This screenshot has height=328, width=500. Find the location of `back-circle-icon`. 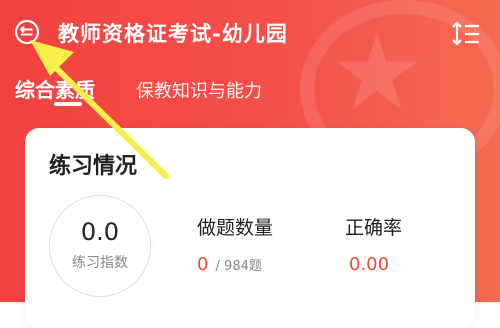

back-circle-icon is located at coordinates (27, 32).